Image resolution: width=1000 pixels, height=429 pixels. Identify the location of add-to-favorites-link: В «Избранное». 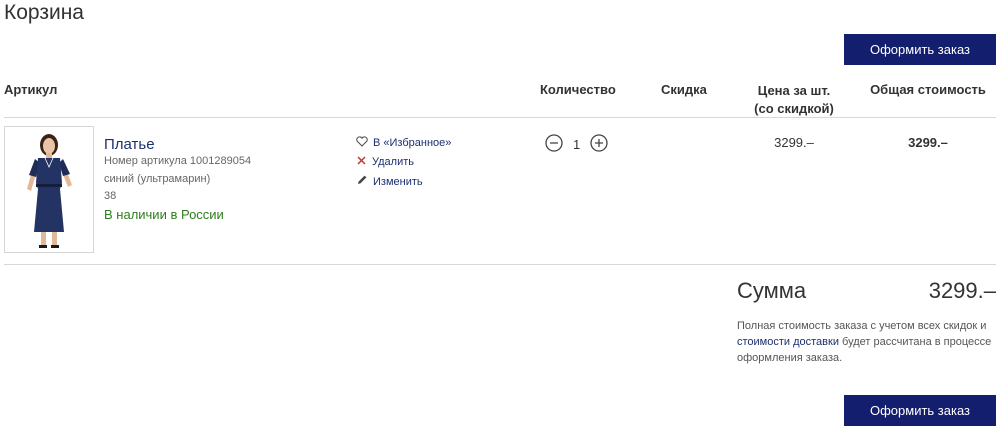
(403, 143).